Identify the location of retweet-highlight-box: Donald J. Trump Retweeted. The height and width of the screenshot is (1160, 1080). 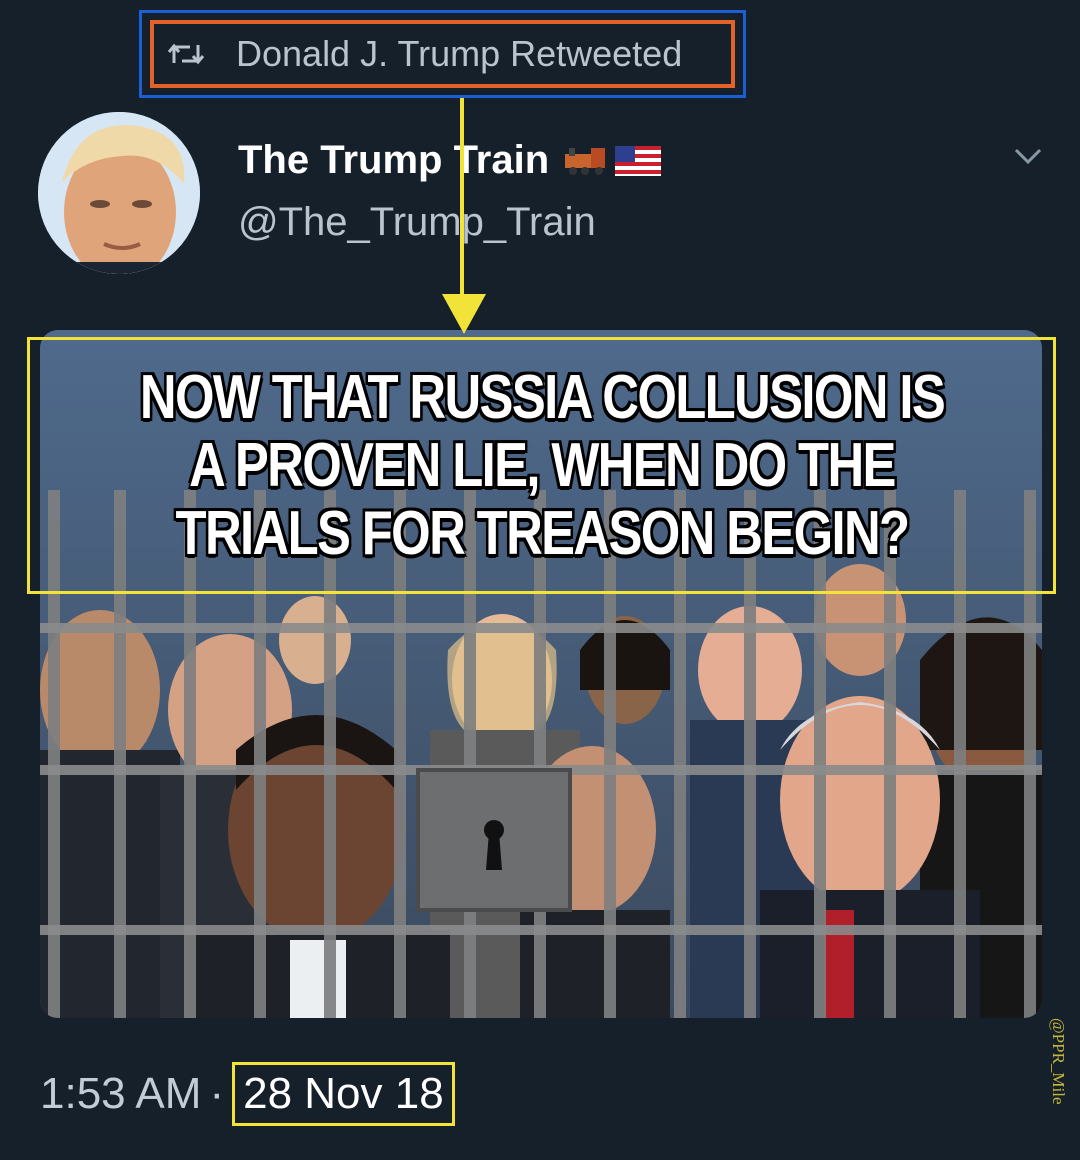
(442, 54).